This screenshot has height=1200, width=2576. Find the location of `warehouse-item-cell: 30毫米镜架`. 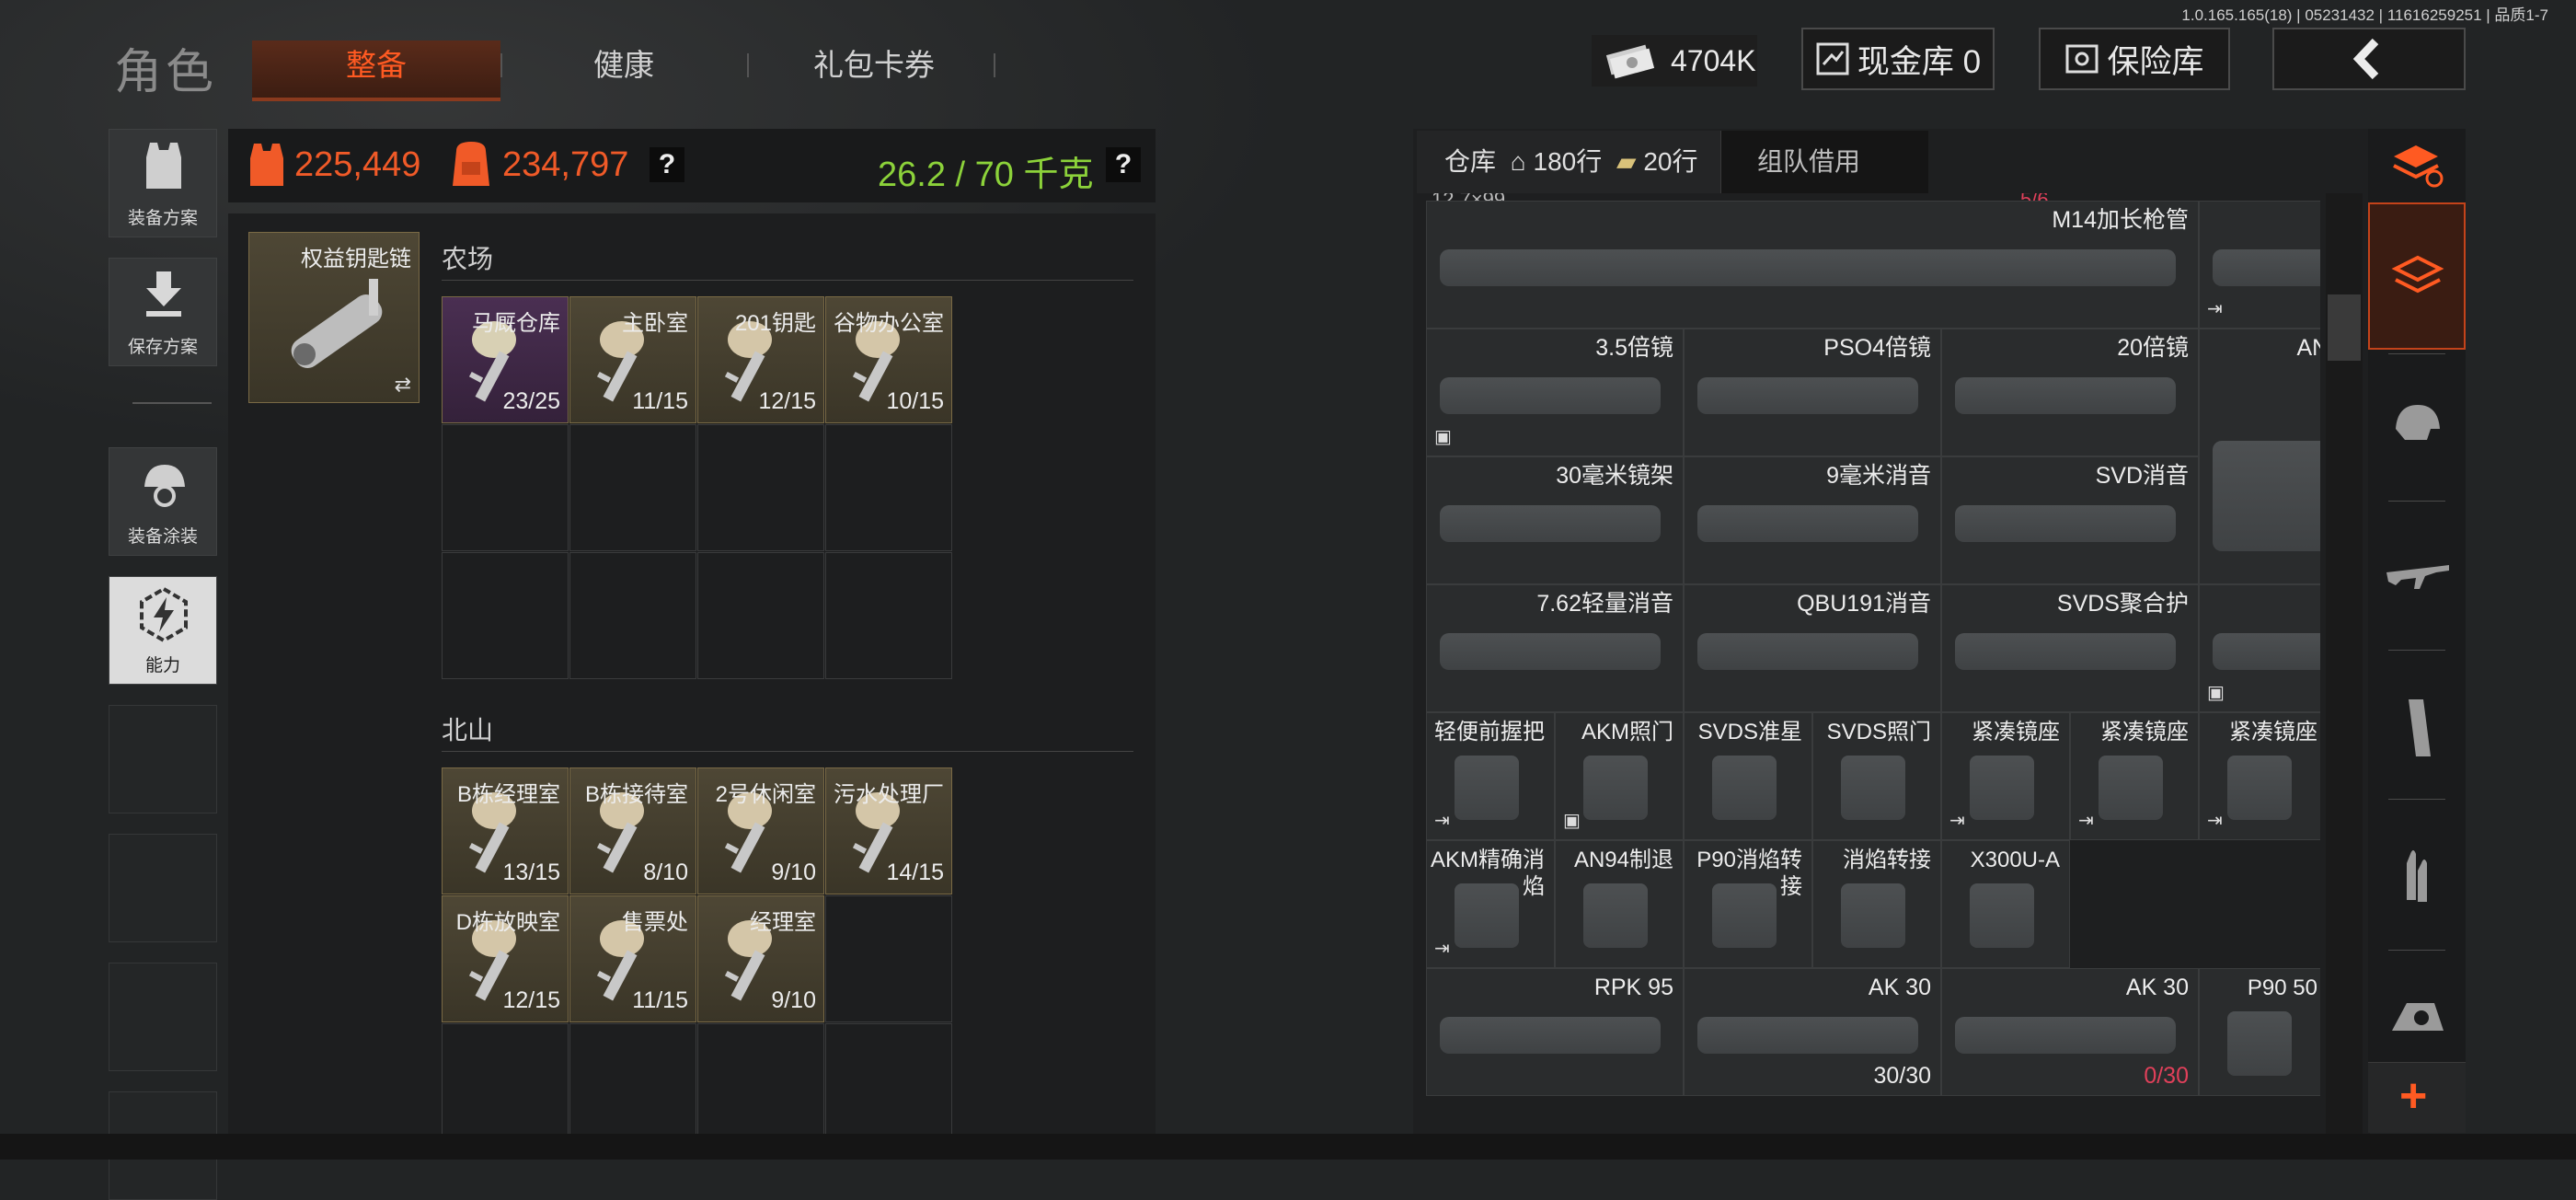

warehouse-item-cell: 30毫米镜架 is located at coordinates (1555, 520).